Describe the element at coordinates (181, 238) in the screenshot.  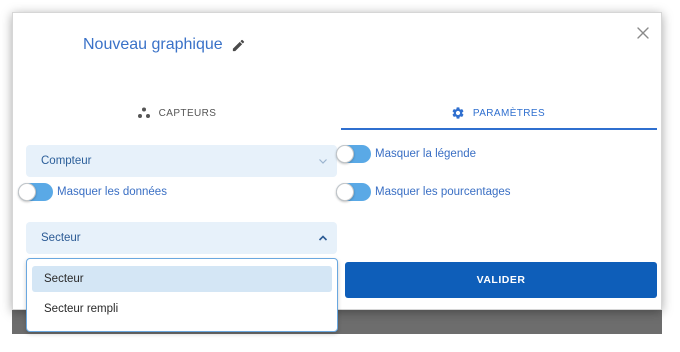
I see `chart-type-select: Secteur` at that location.